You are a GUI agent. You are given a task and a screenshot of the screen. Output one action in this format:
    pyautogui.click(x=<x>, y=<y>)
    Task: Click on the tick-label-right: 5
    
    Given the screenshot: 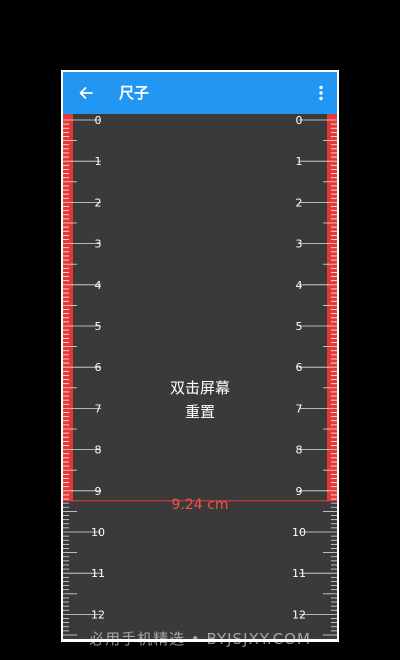 What is the action you would take?
    pyautogui.click(x=299, y=326)
    